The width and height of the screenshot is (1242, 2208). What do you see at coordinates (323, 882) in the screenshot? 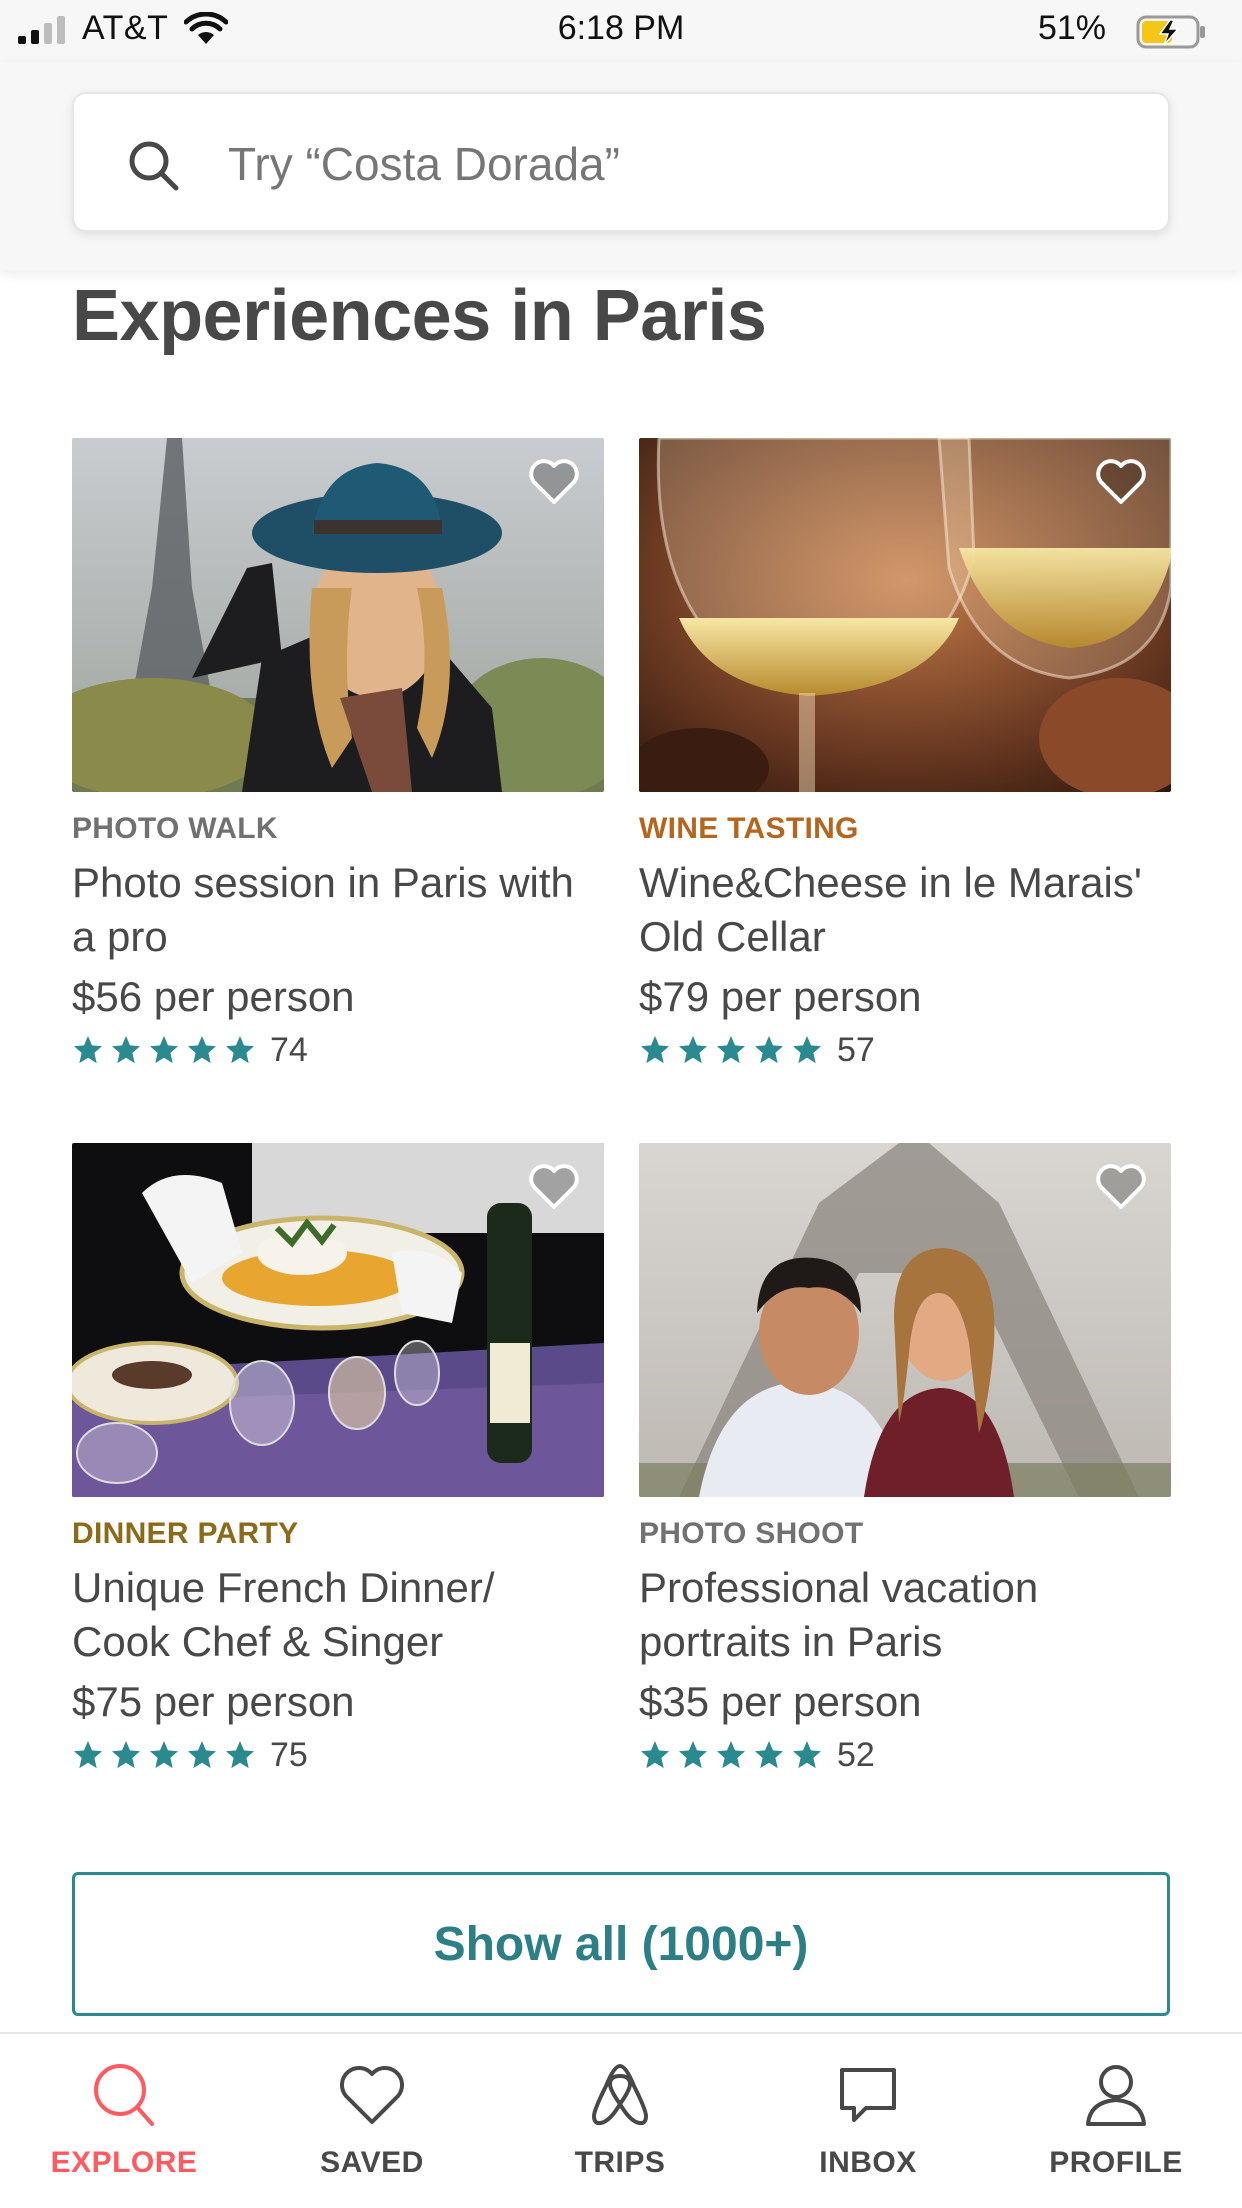
I see `card-title-line: Photo session in Paris with` at bounding box center [323, 882].